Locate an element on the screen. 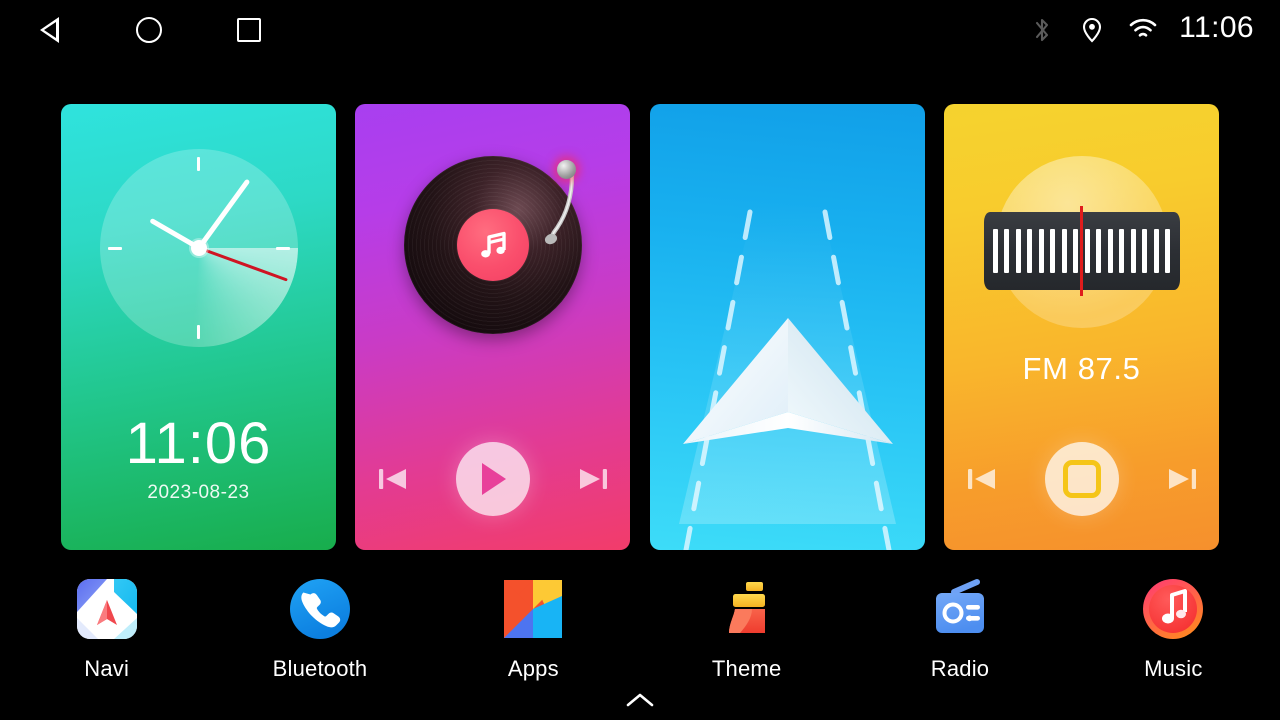 The width and height of the screenshot is (1280, 720). music-next-button is located at coordinates (593, 479).